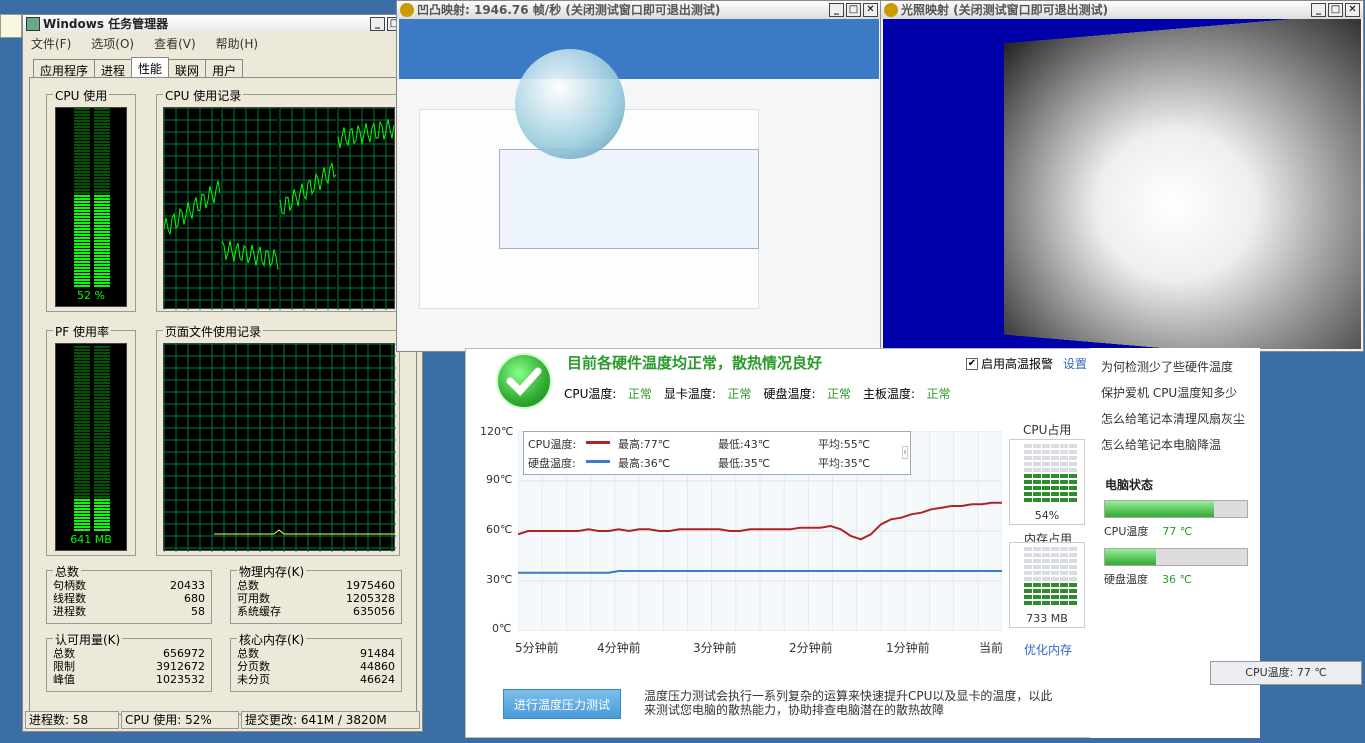  Describe the element at coordinates (1075, 363) in the screenshot. I see `settings-link: 设置` at that location.